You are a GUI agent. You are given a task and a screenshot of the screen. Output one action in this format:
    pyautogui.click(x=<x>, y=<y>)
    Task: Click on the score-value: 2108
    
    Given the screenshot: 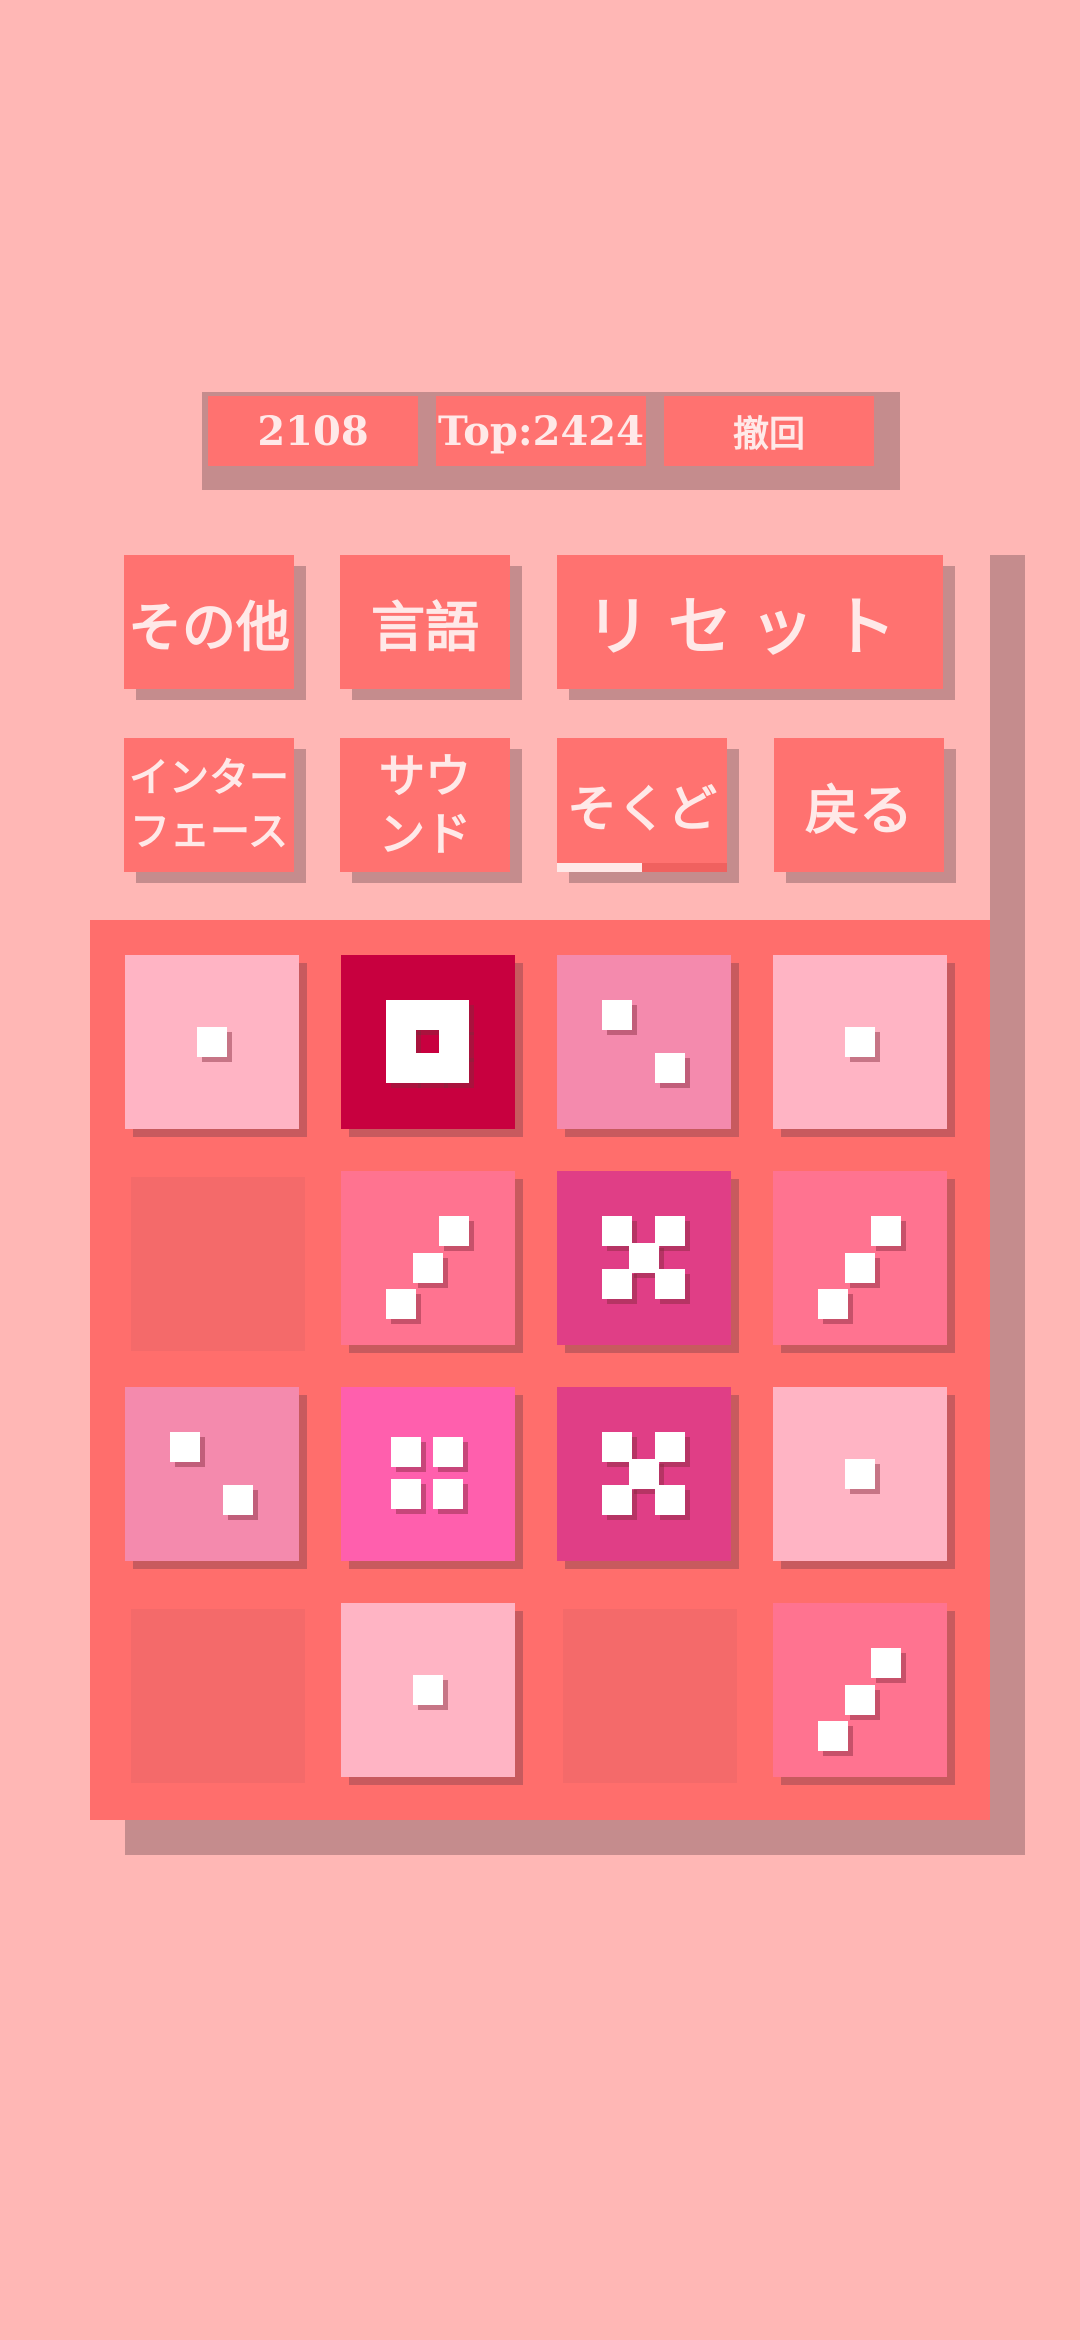 What is the action you would take?
    pyautogui.click(x=313, y=431)
    